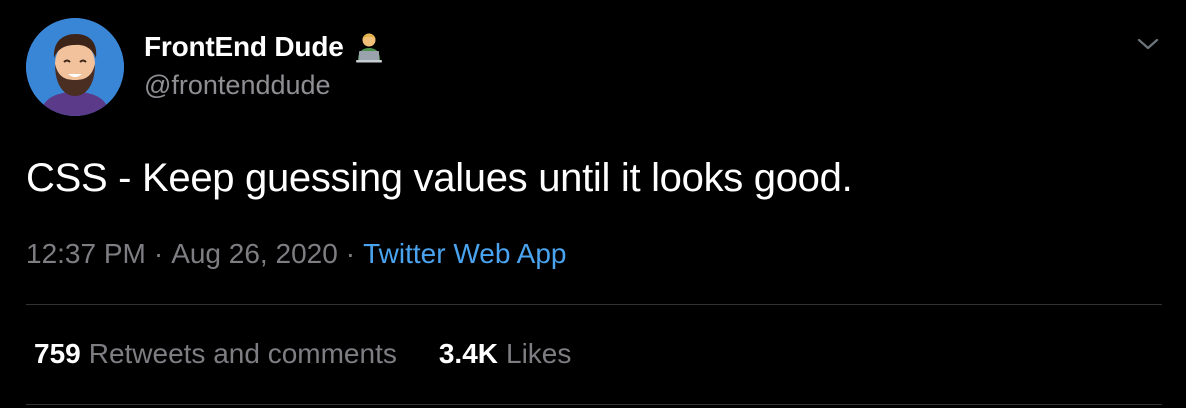 Image resolution: width=1186 pixels, height=408 pixels. I want to click on tweet-time: 12:37 PM, so click(86, 254).